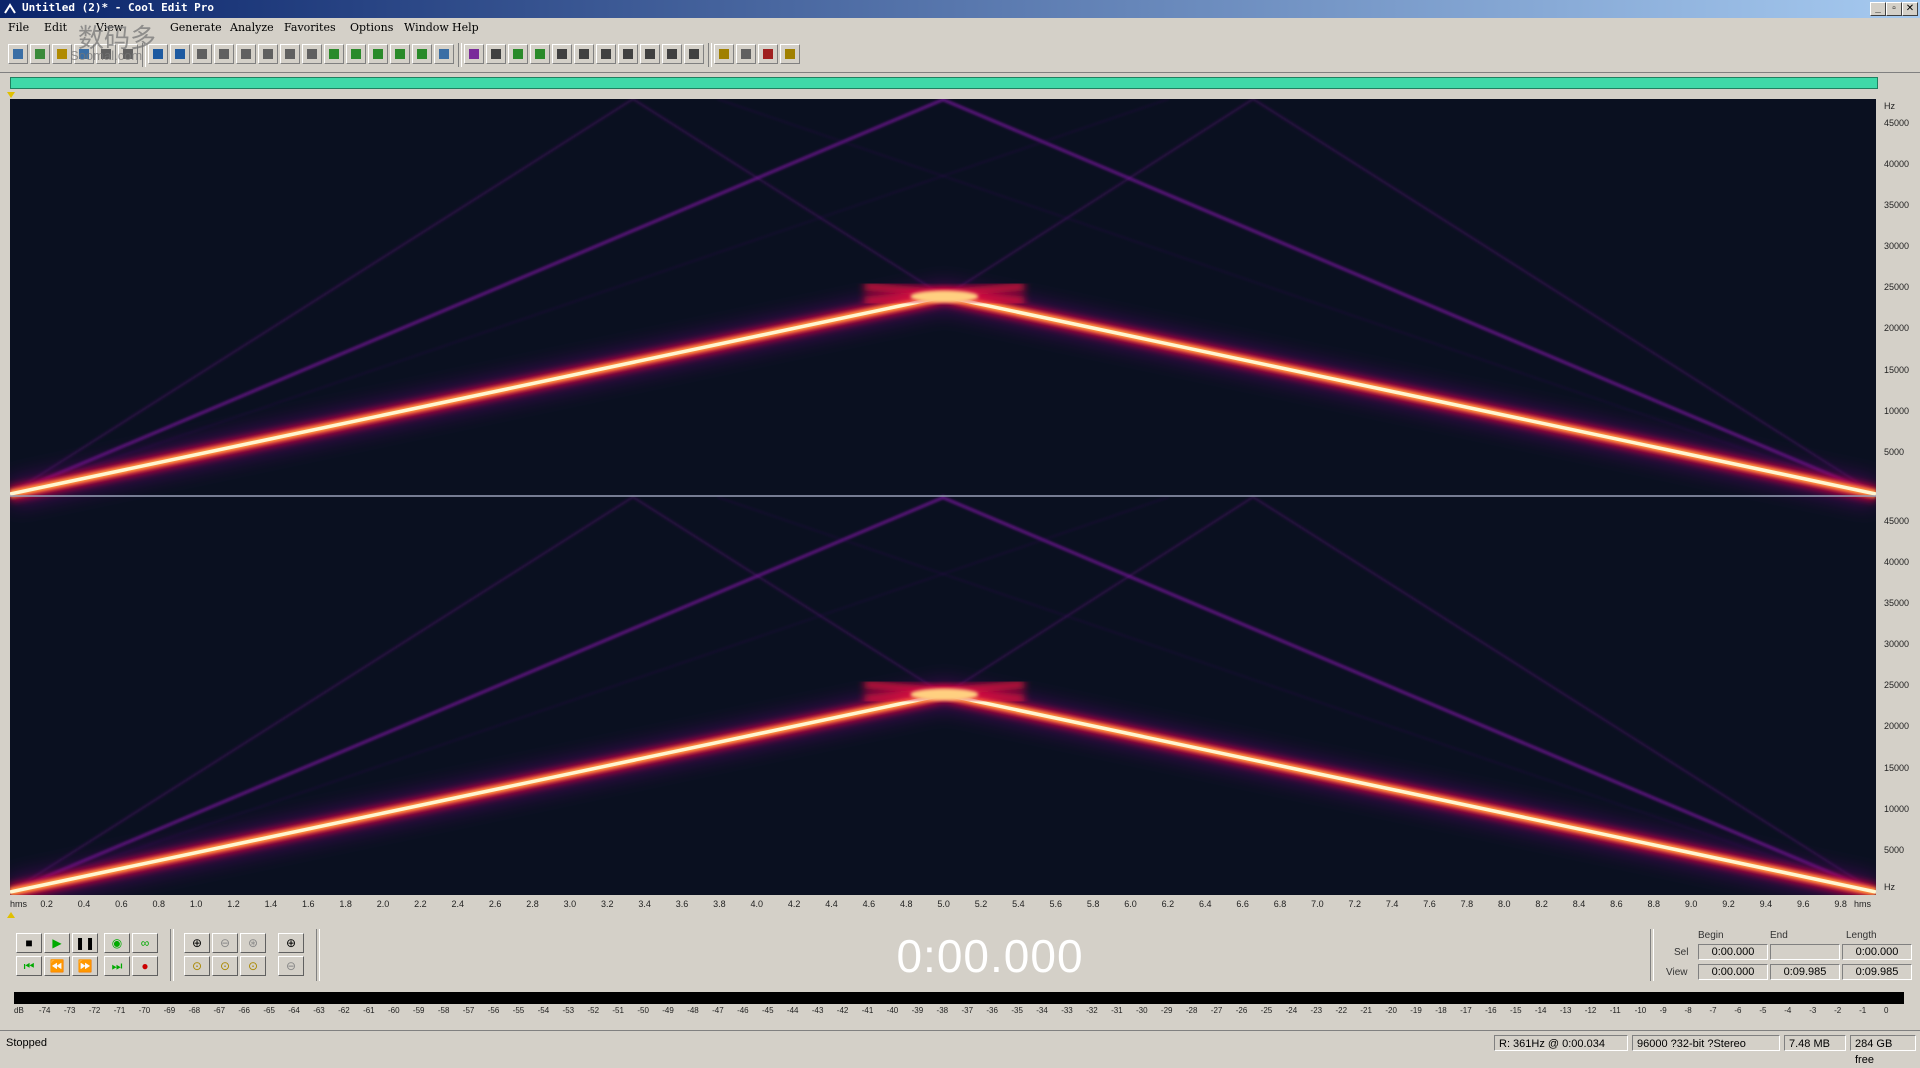 This screenshot has height=1068, width=1920. I want to click on loop-play-button, so click(628, 54).